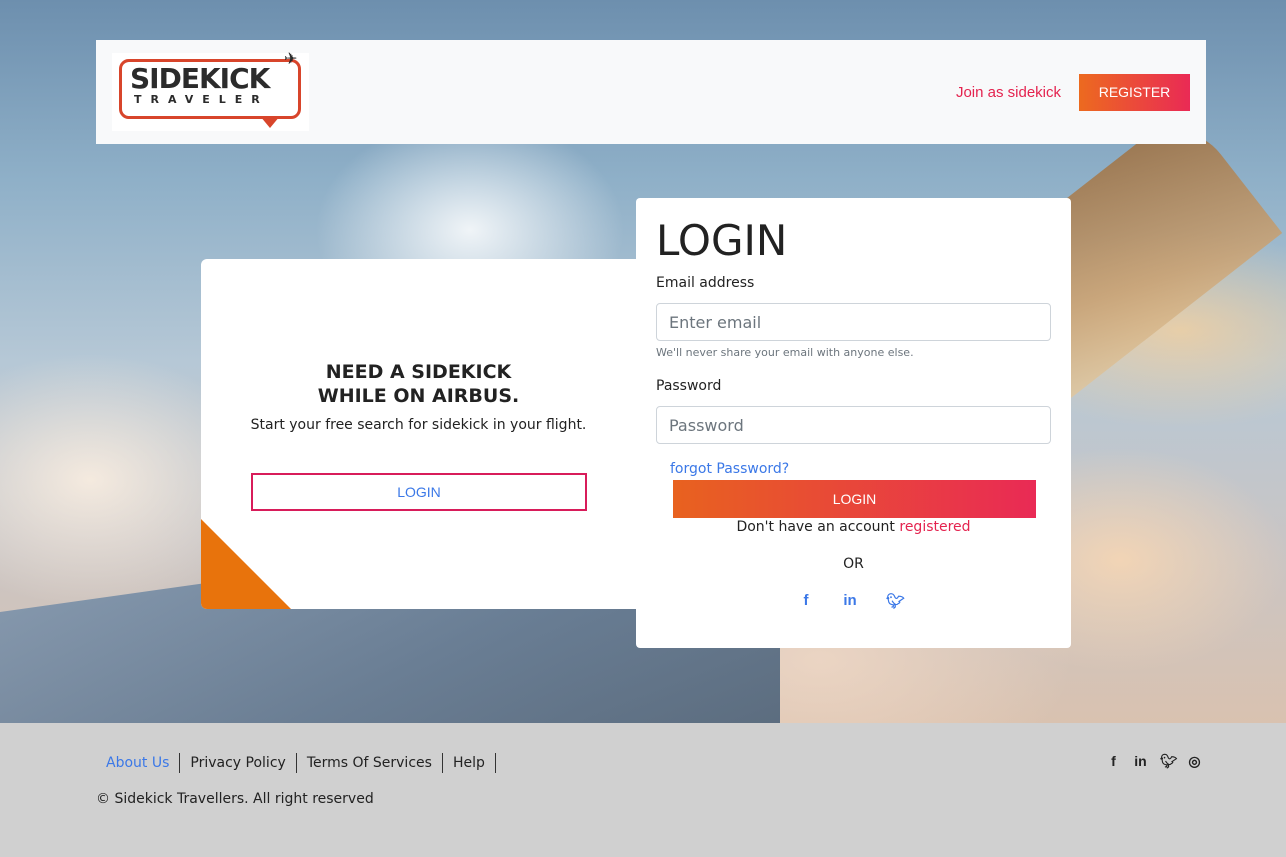 The image size is (1286, 857). What do you see at coordinates (200, 78) in the screenshot?
I see `logo-wordmark: SIDEKICK` at bounding box center [200, 78].